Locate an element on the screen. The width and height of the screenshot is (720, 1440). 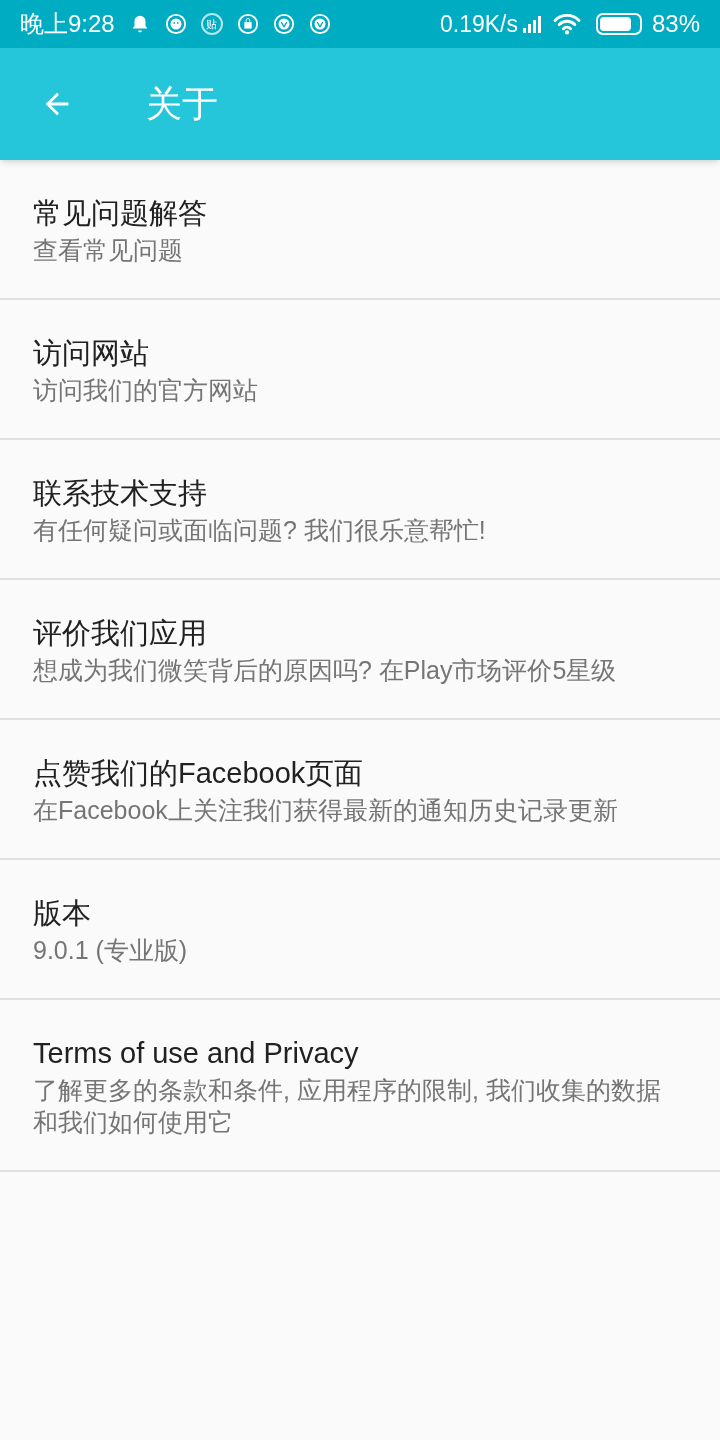
smiley-icon is located at coordinates (175, 24).